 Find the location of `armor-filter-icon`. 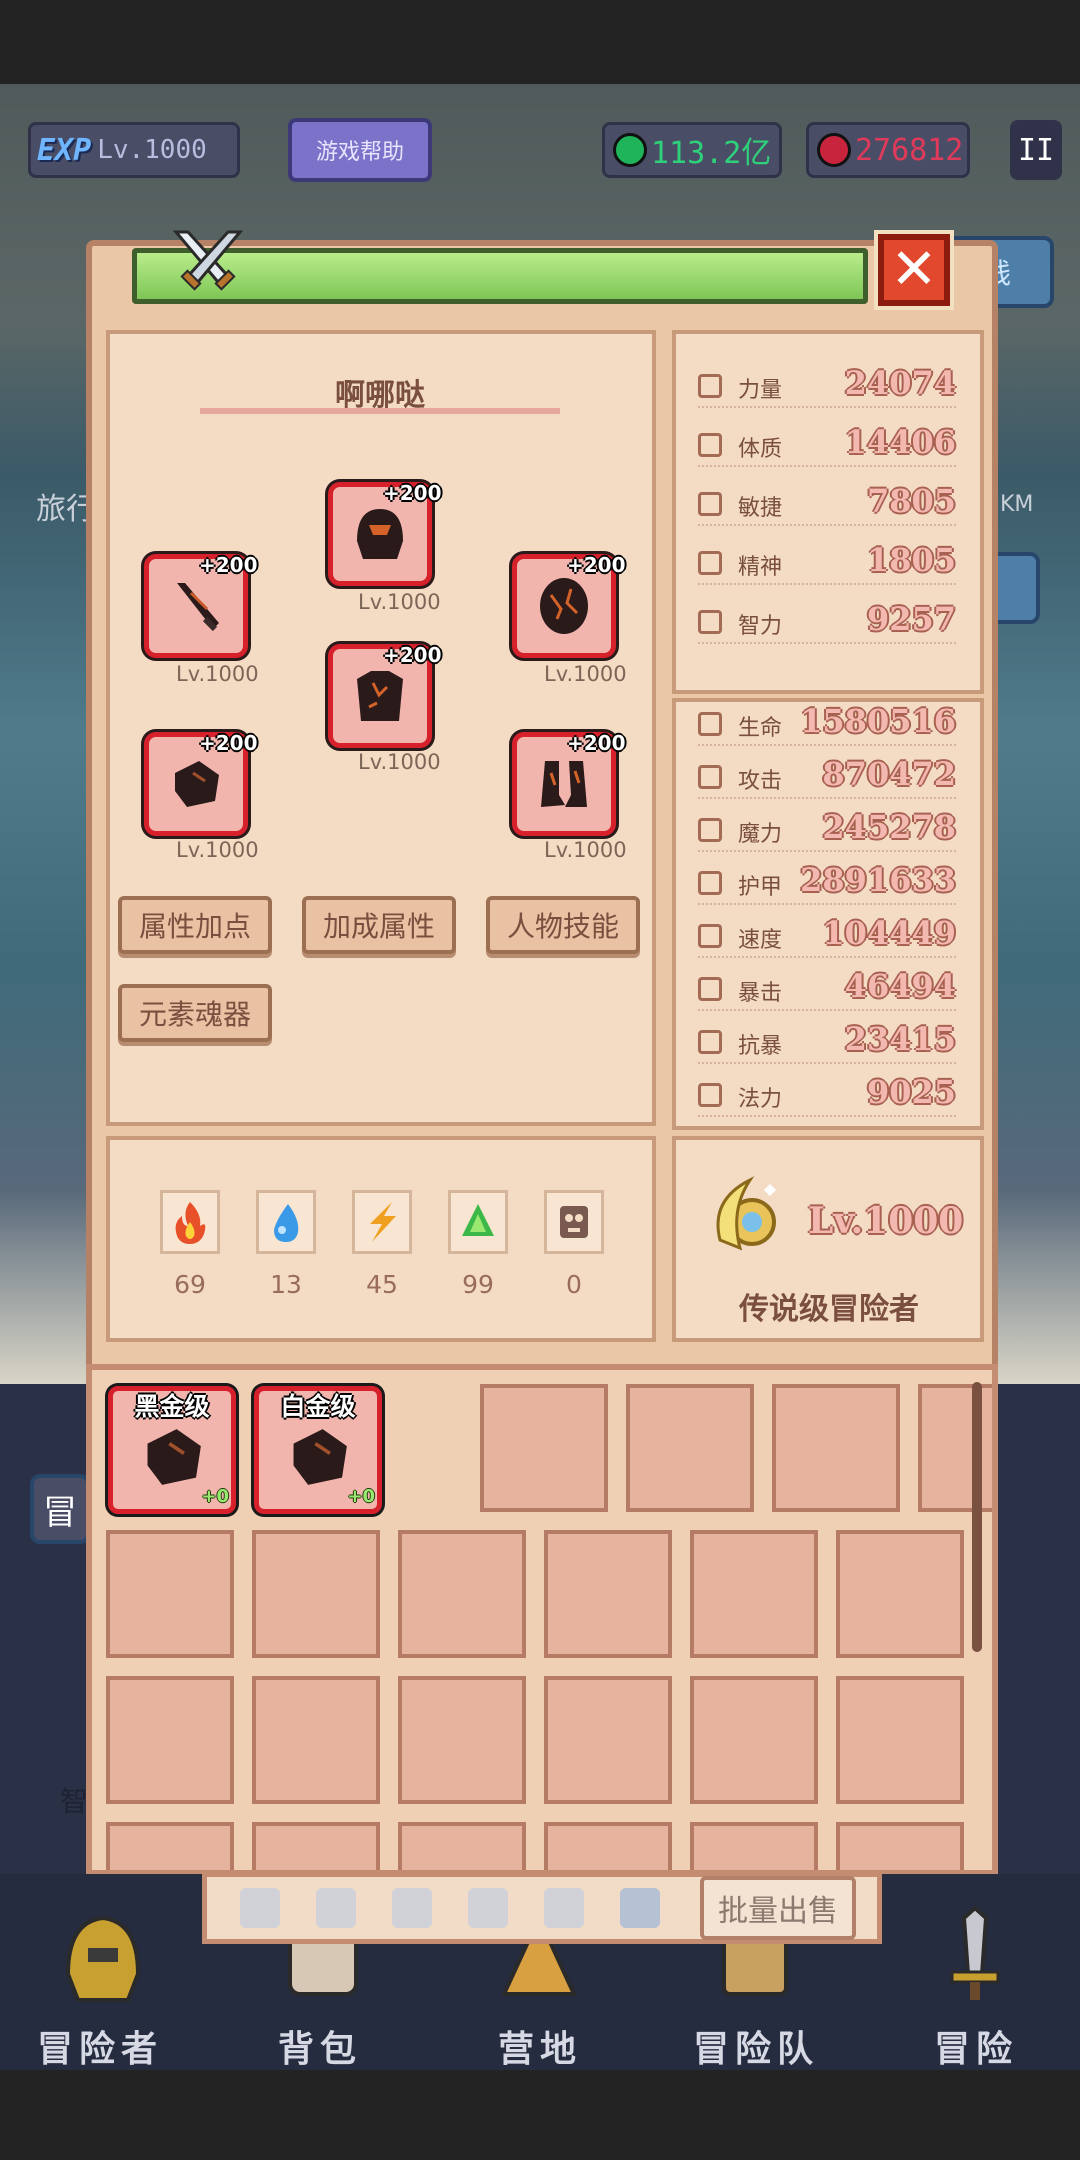

armor-filter-icon is located at coordinates (564, 1908).